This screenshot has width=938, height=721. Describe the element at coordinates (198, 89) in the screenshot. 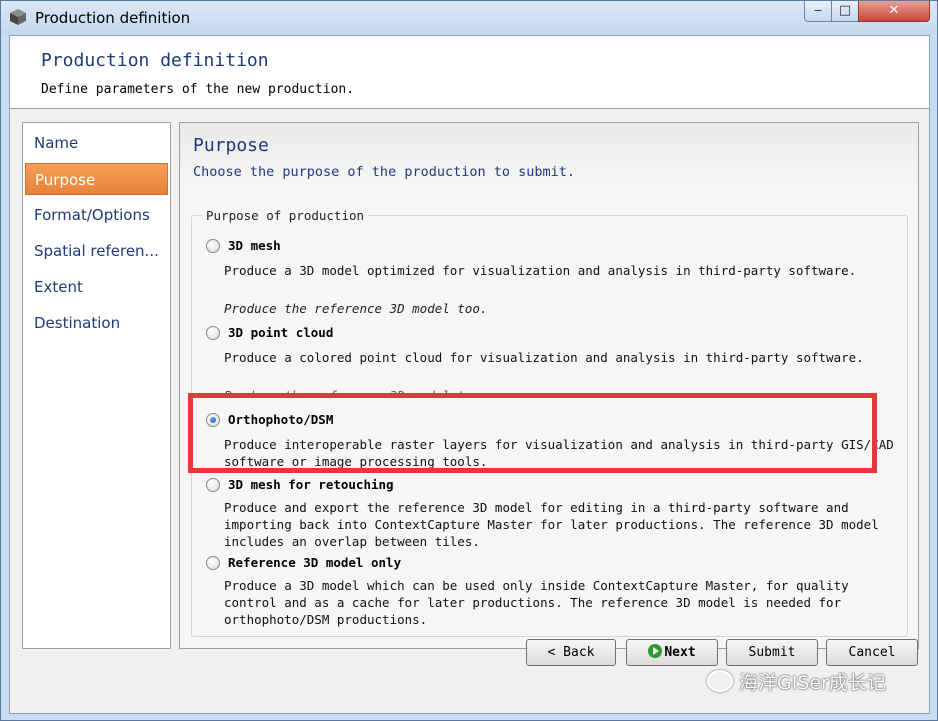

I see `page-subtitle: Define parameters of the new production.` at that location.